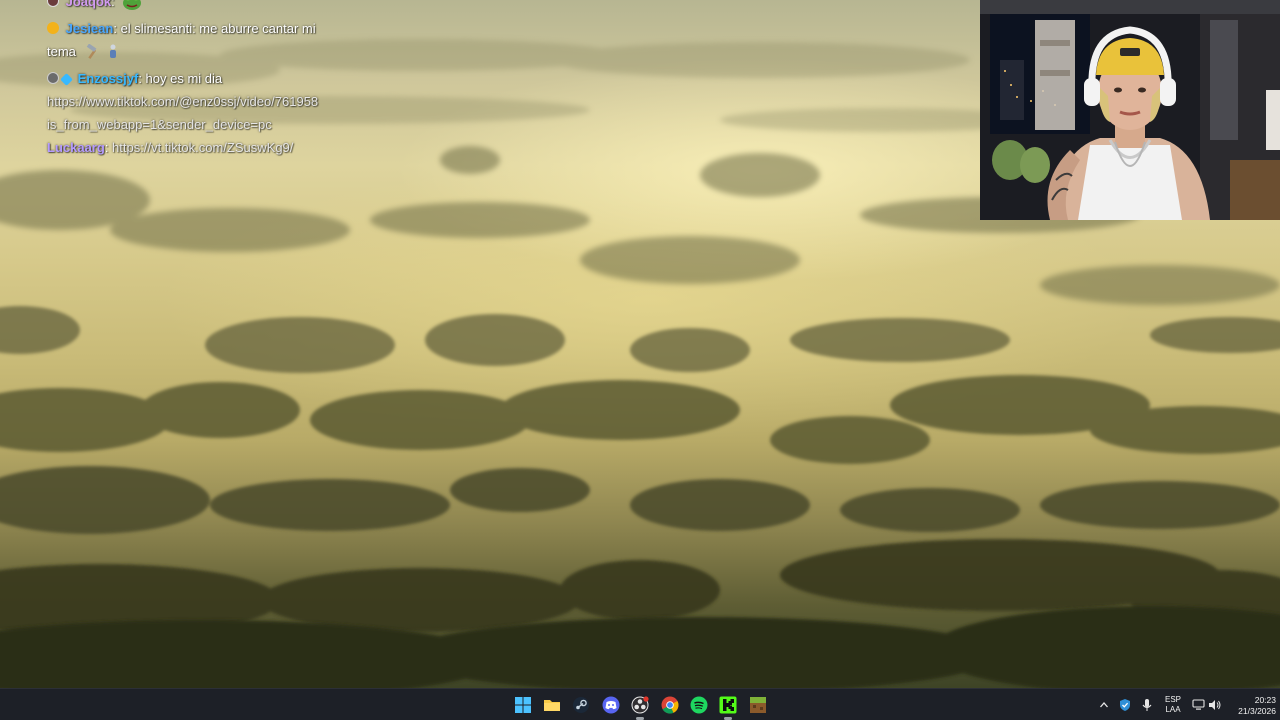 This screenshot has width=1280, height=720. I want to click on monitor-network-icon, so click(1198, 704).